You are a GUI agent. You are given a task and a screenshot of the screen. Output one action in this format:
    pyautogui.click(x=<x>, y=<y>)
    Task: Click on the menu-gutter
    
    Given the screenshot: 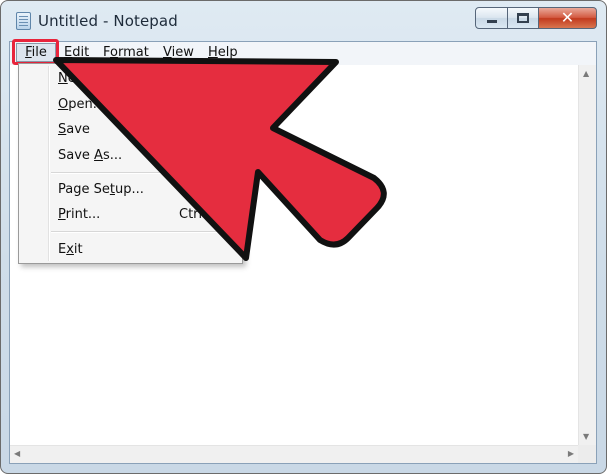 What is the action you would take?
    pyautogui.click(x=49, y=163)
    